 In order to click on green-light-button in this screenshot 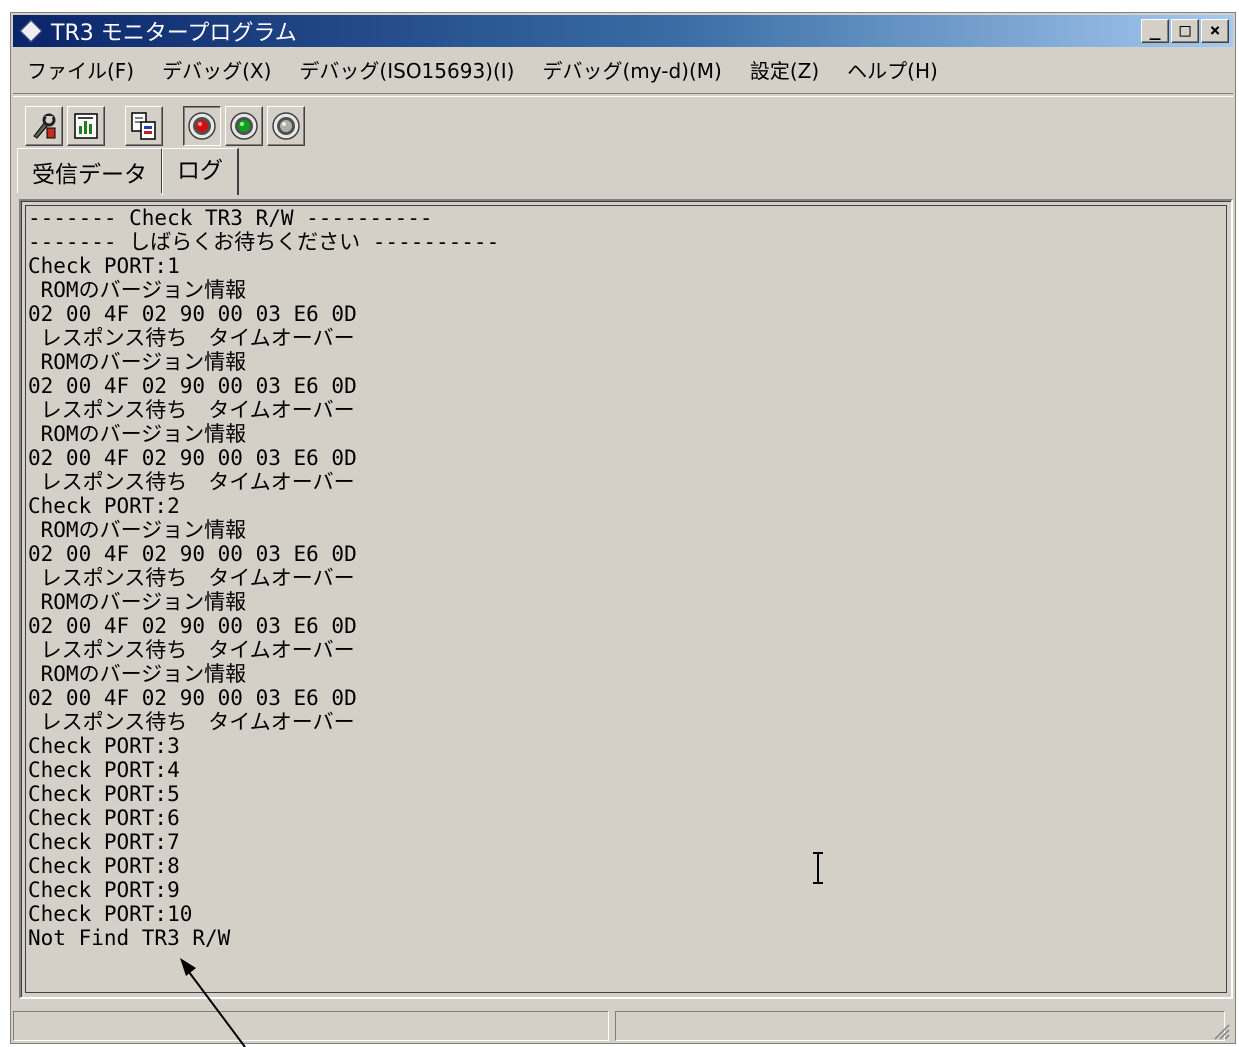, I will do `click(244, 126)`.